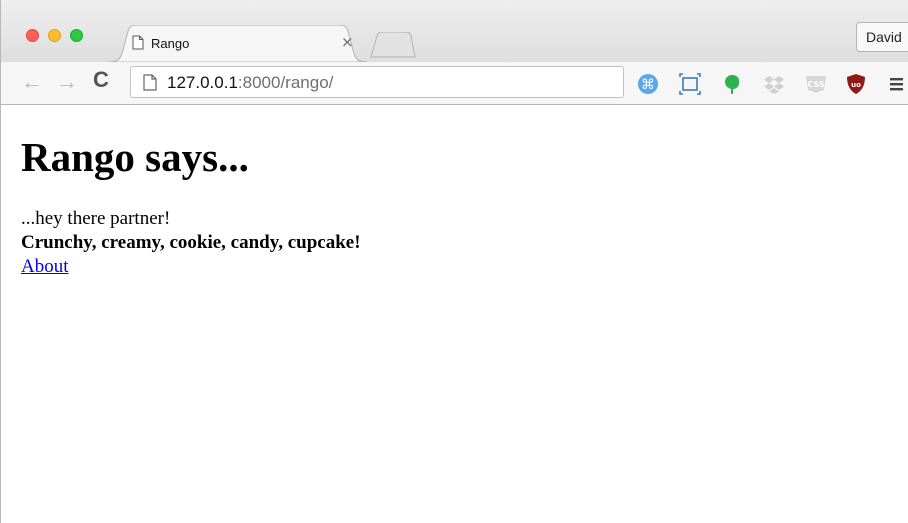 Image resolution: width=908 pixels, height=523 pixels. Describe the element at coordinates (45, 266) in the screenshot. I see `about-link: About` at that location.